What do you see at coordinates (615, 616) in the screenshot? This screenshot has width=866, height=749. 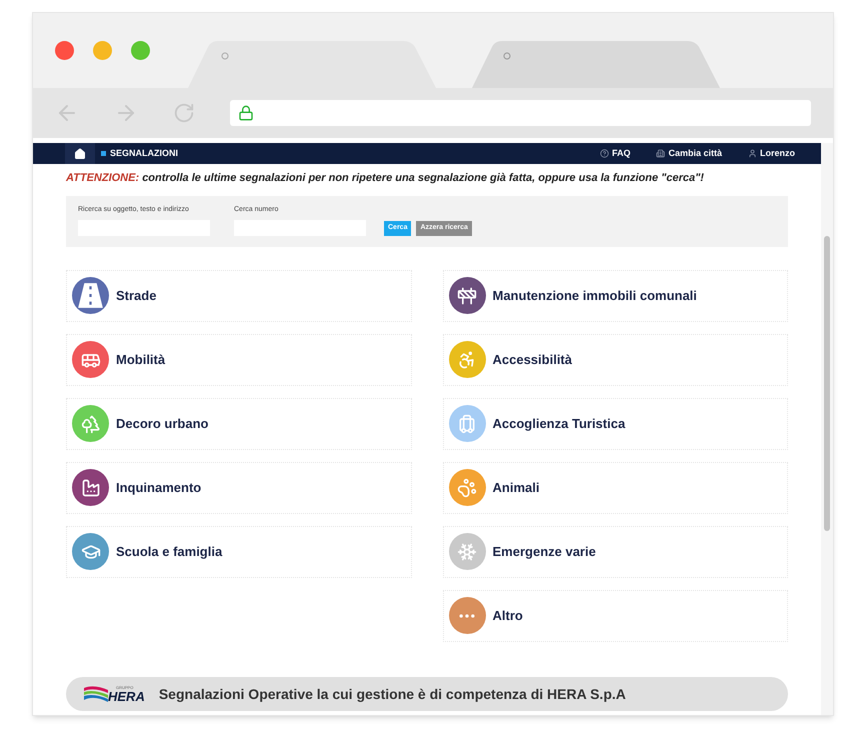 I see `category-card: Altro` at bounding box center [615, 616].